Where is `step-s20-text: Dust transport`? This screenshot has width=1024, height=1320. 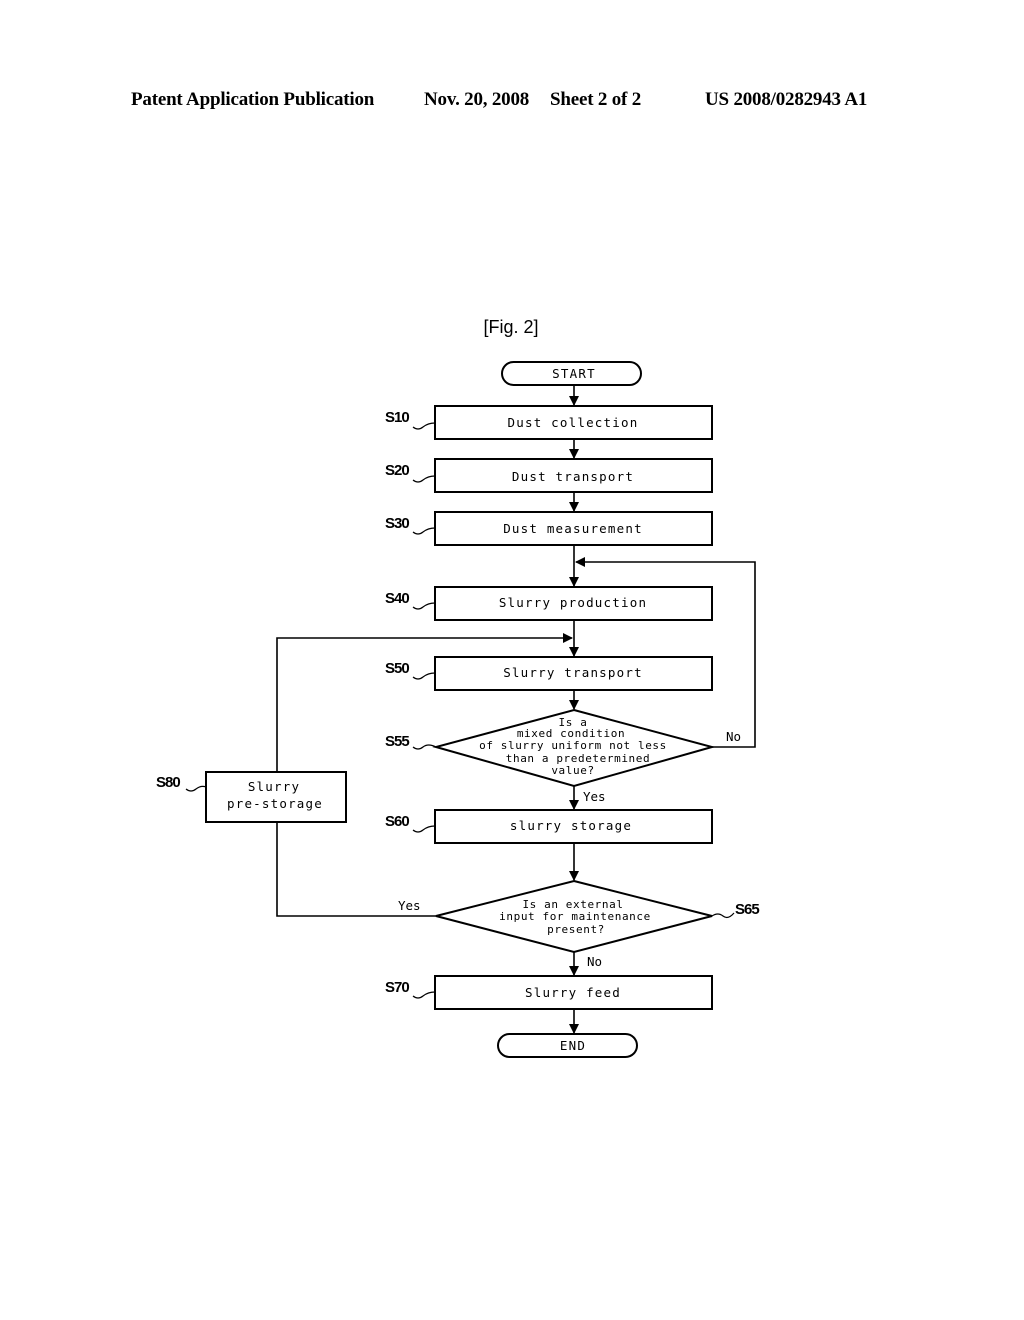 step-s20-text: Dust transport is located at coordinates (573, 476).